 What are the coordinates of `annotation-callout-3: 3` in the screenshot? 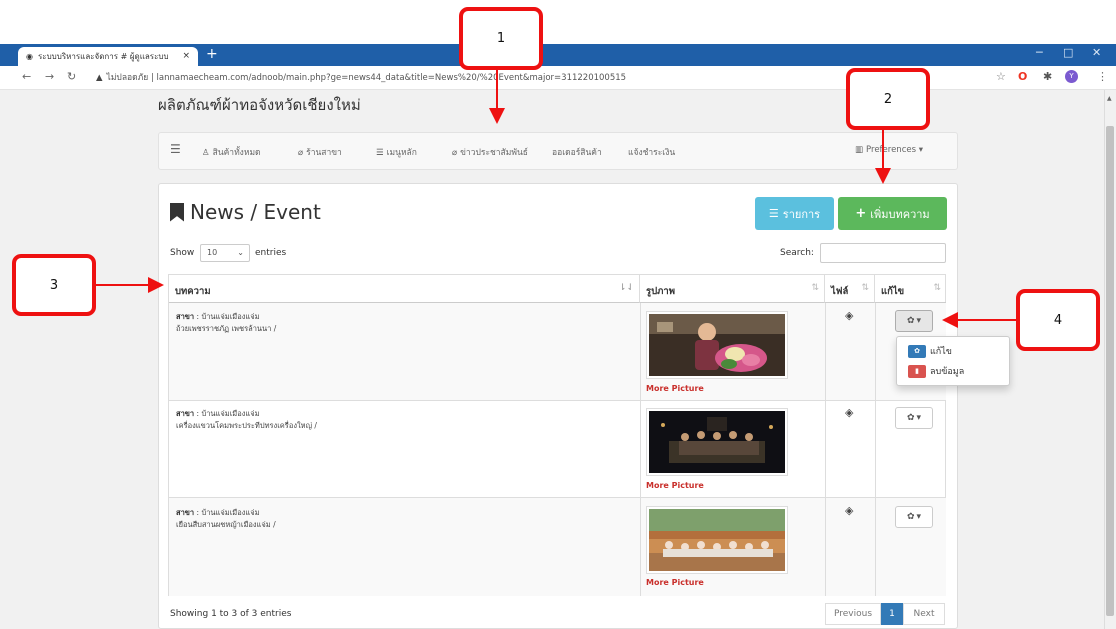 It's located at (54, 285).